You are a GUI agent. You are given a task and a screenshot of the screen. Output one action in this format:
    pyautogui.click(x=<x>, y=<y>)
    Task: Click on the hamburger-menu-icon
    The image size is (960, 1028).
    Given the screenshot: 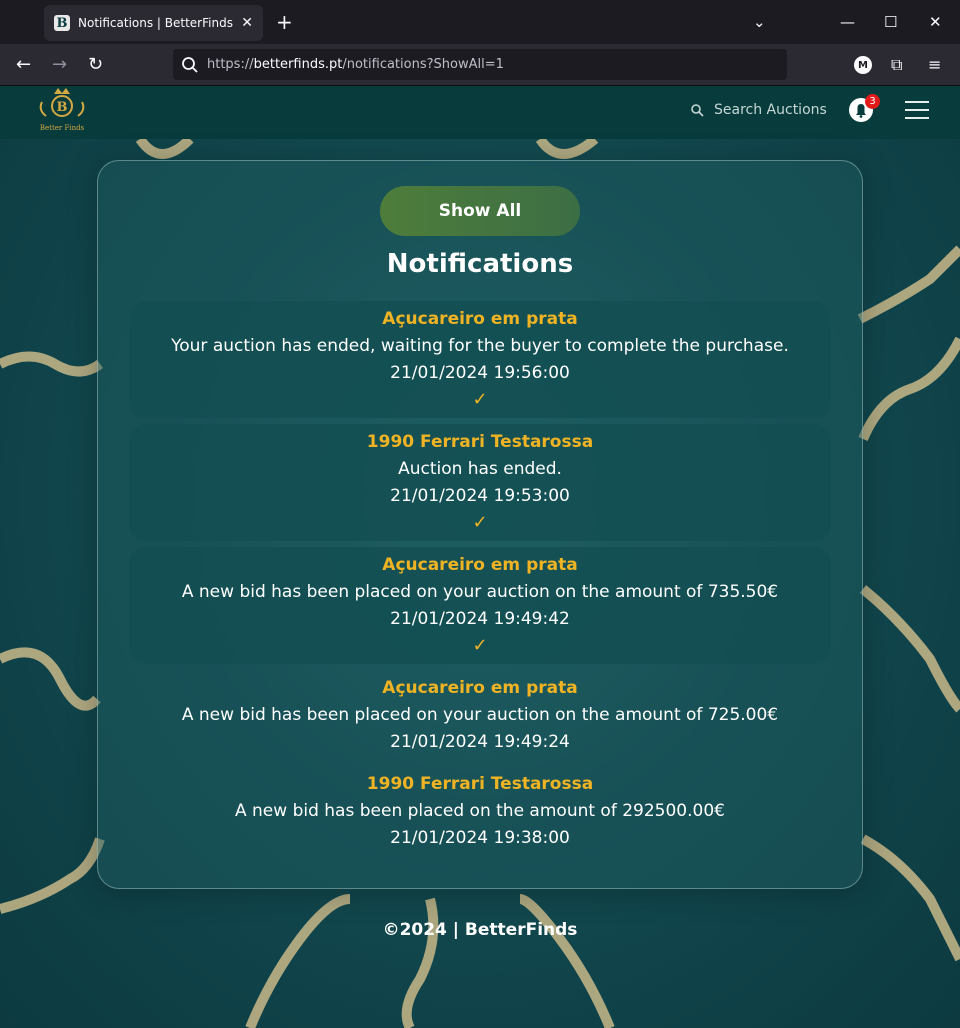 What is the action you would take?
    pyautogui.click(x=917, y=111)
    